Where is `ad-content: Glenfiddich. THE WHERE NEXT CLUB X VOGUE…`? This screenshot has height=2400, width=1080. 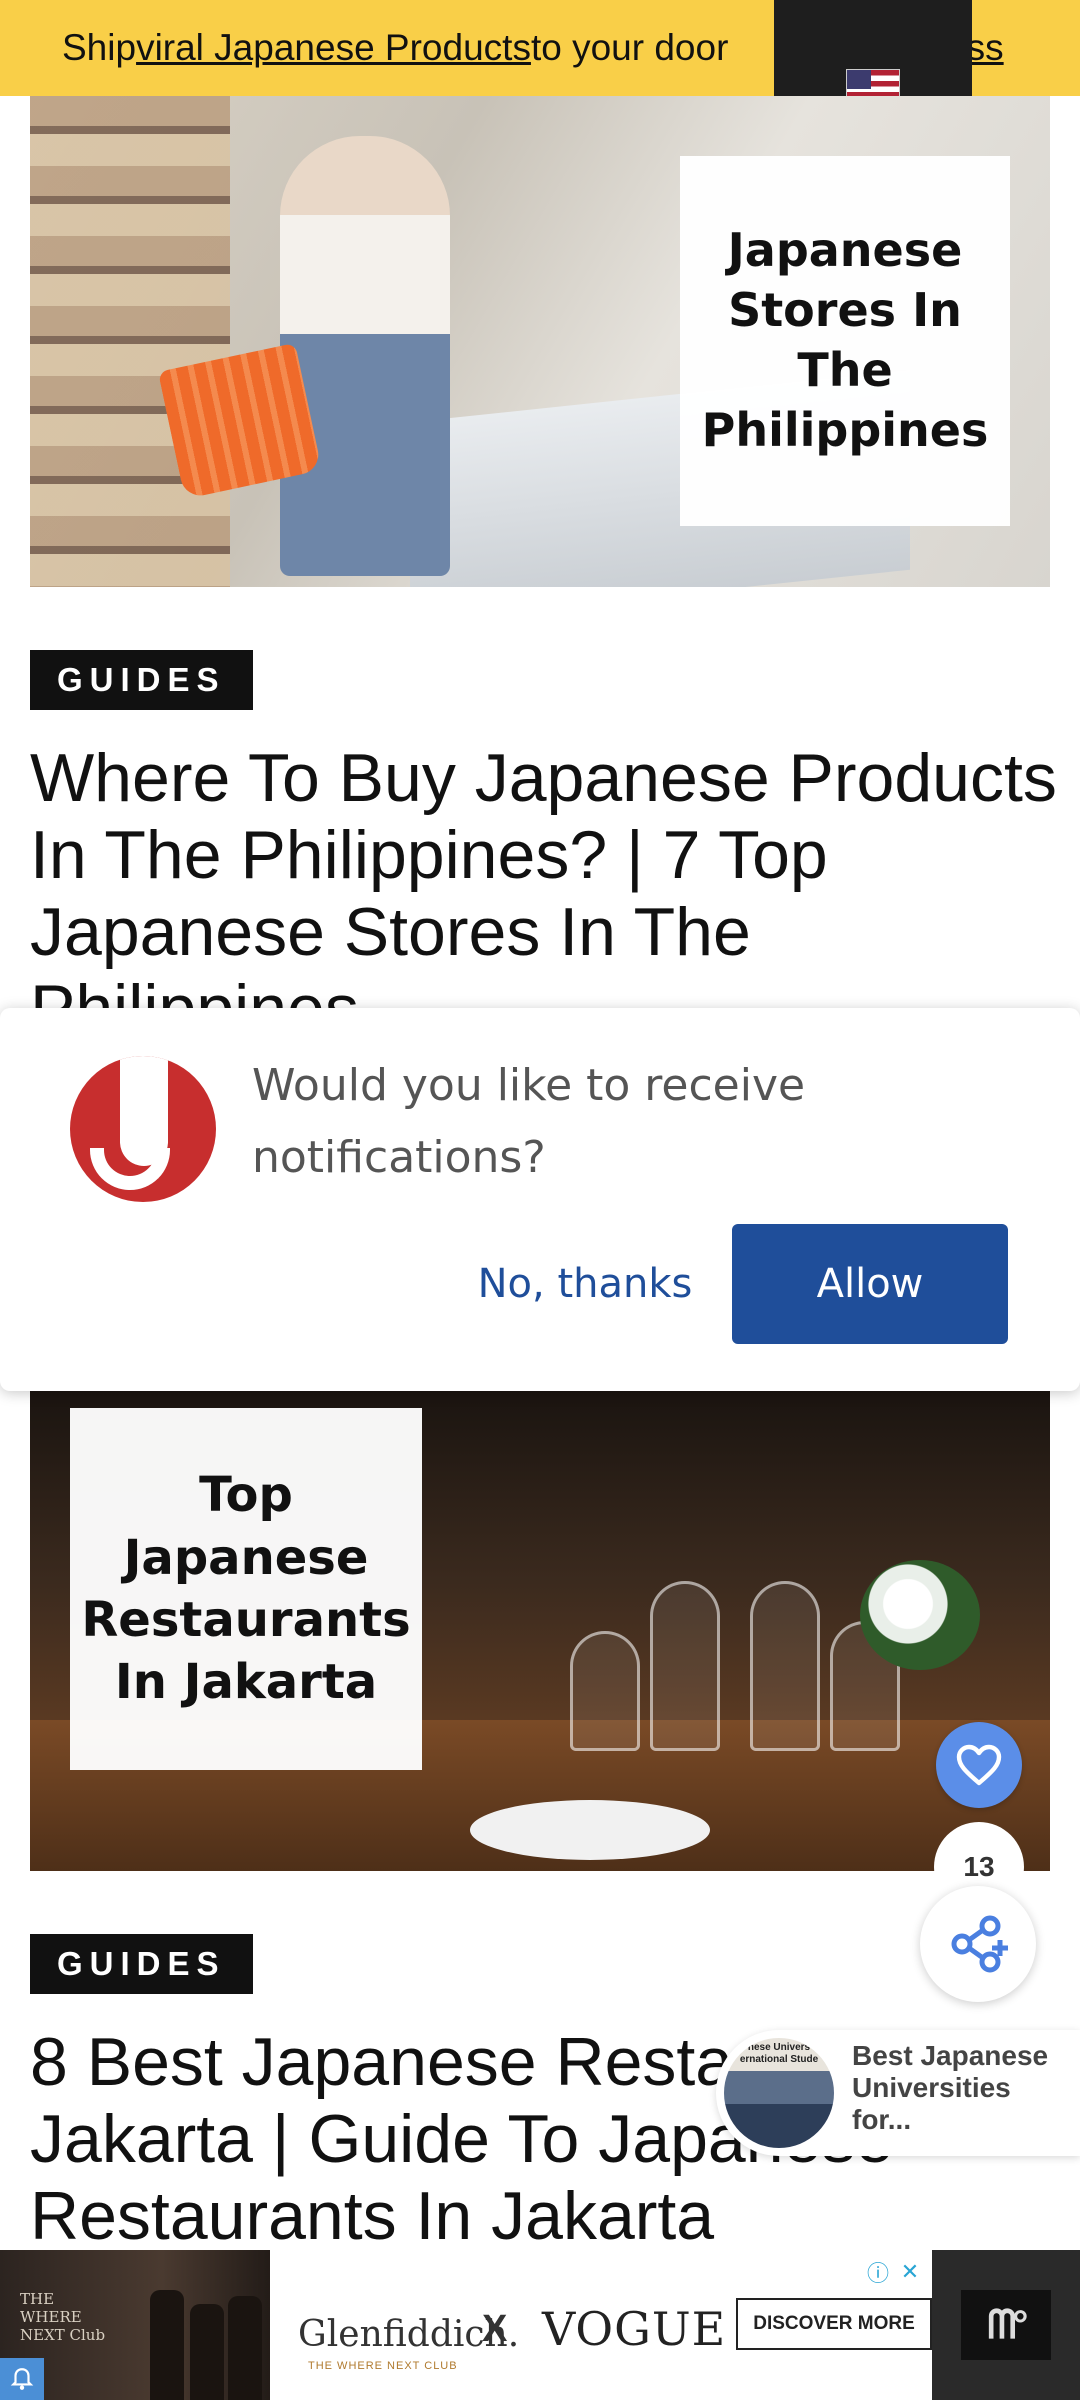 ad-content: Glenfiddich. THE WHERE NEXT CLUB X VOGUE… is located at coordinates (601, 2325).